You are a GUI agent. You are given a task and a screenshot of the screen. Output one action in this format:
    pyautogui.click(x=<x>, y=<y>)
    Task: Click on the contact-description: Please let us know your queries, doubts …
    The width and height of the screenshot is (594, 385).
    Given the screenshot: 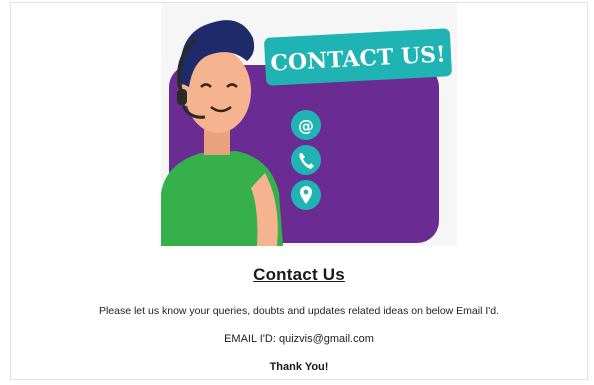 What is the action you would take?
    pyautogui.click(x=299, y=311)
    